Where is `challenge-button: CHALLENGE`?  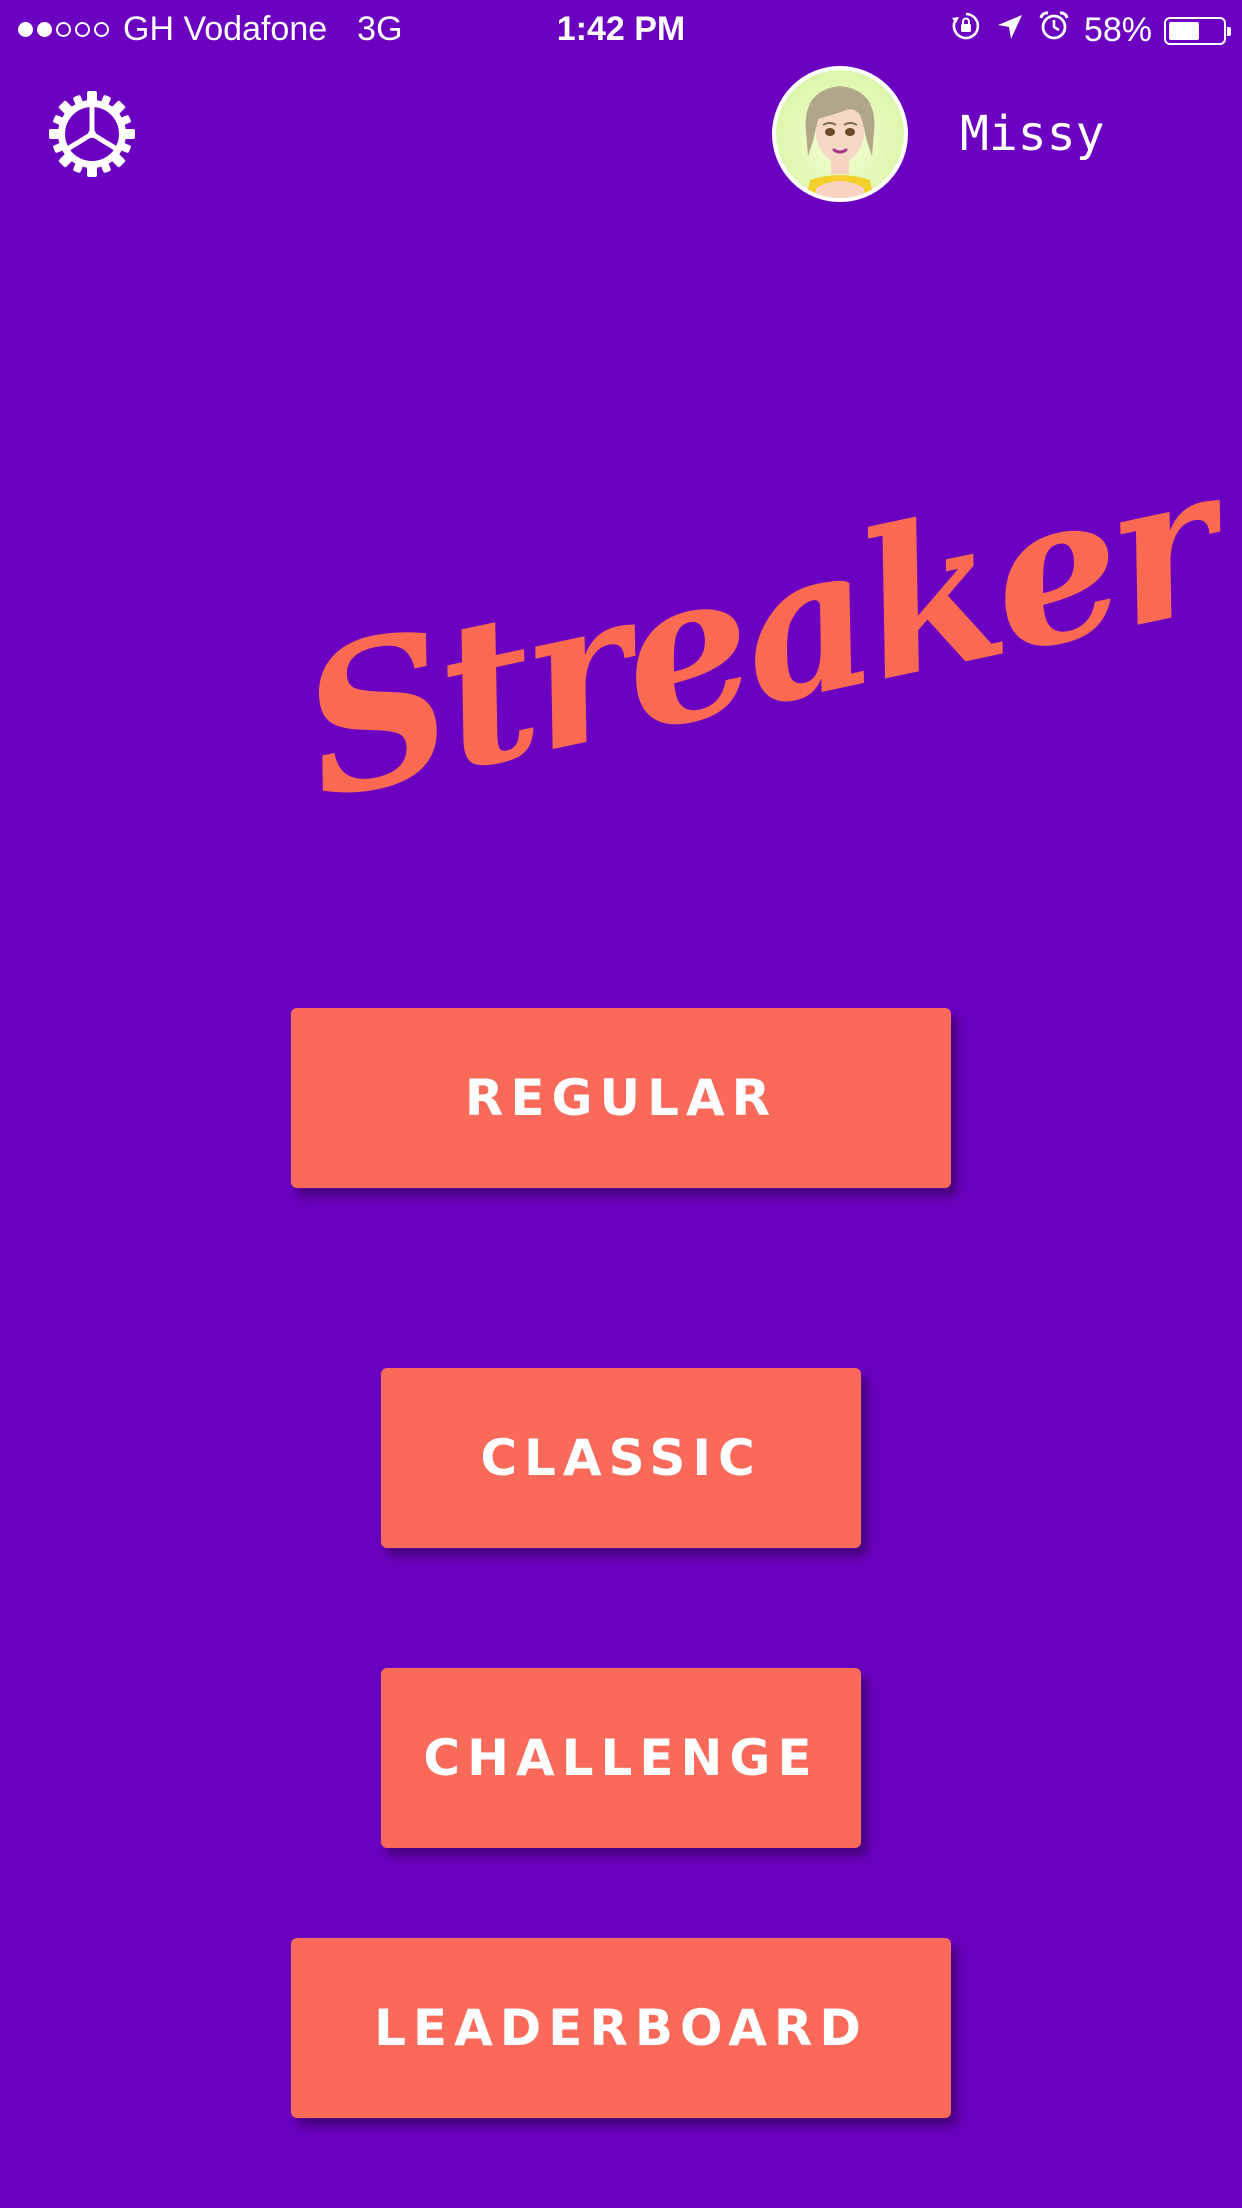
challenge-button: CHALLENGE is located at coordinates (621, 1758).